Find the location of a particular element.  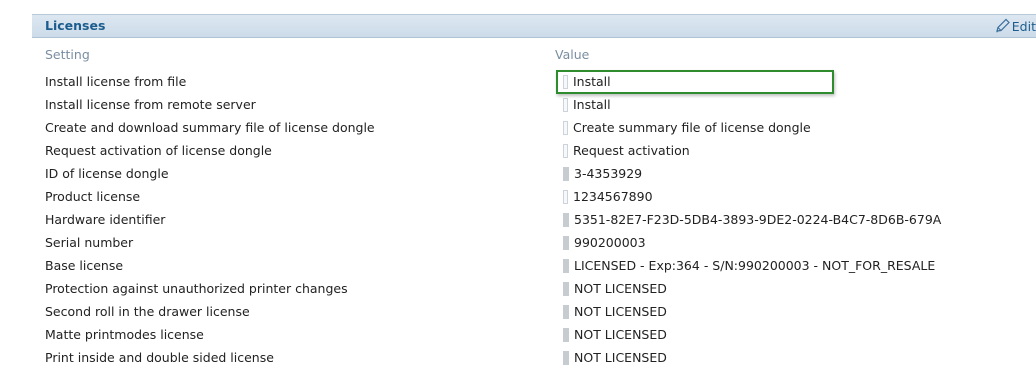

table-row: Serial number 990200003 is located at coordinates (534, 244).